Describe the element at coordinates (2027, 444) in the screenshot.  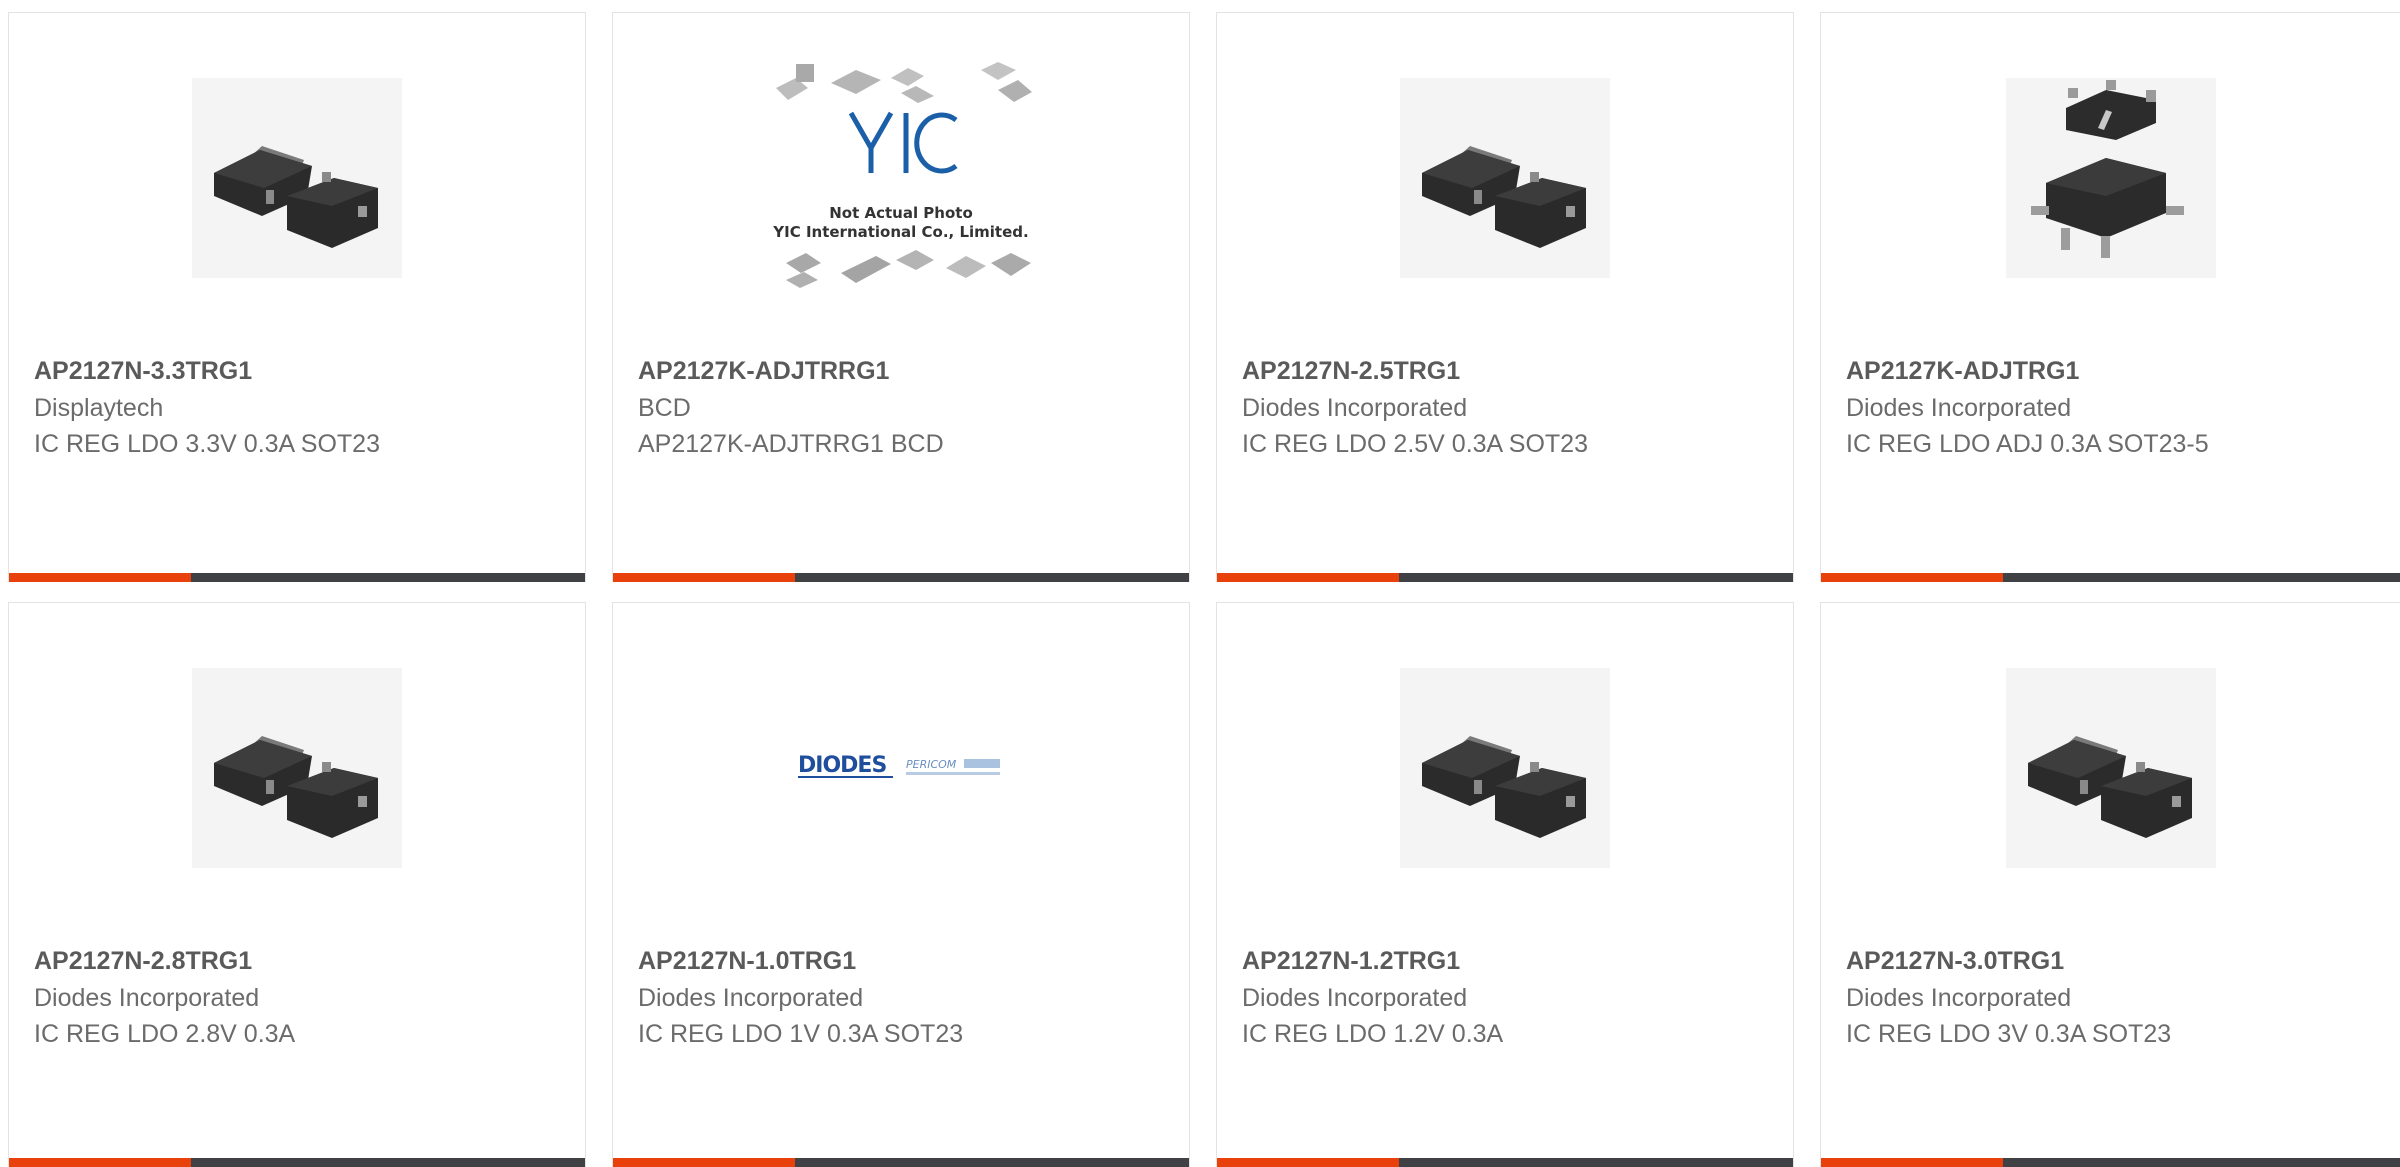
I see `description: IC REG LDO ADJ 0.3A SOT23-5` at that location.